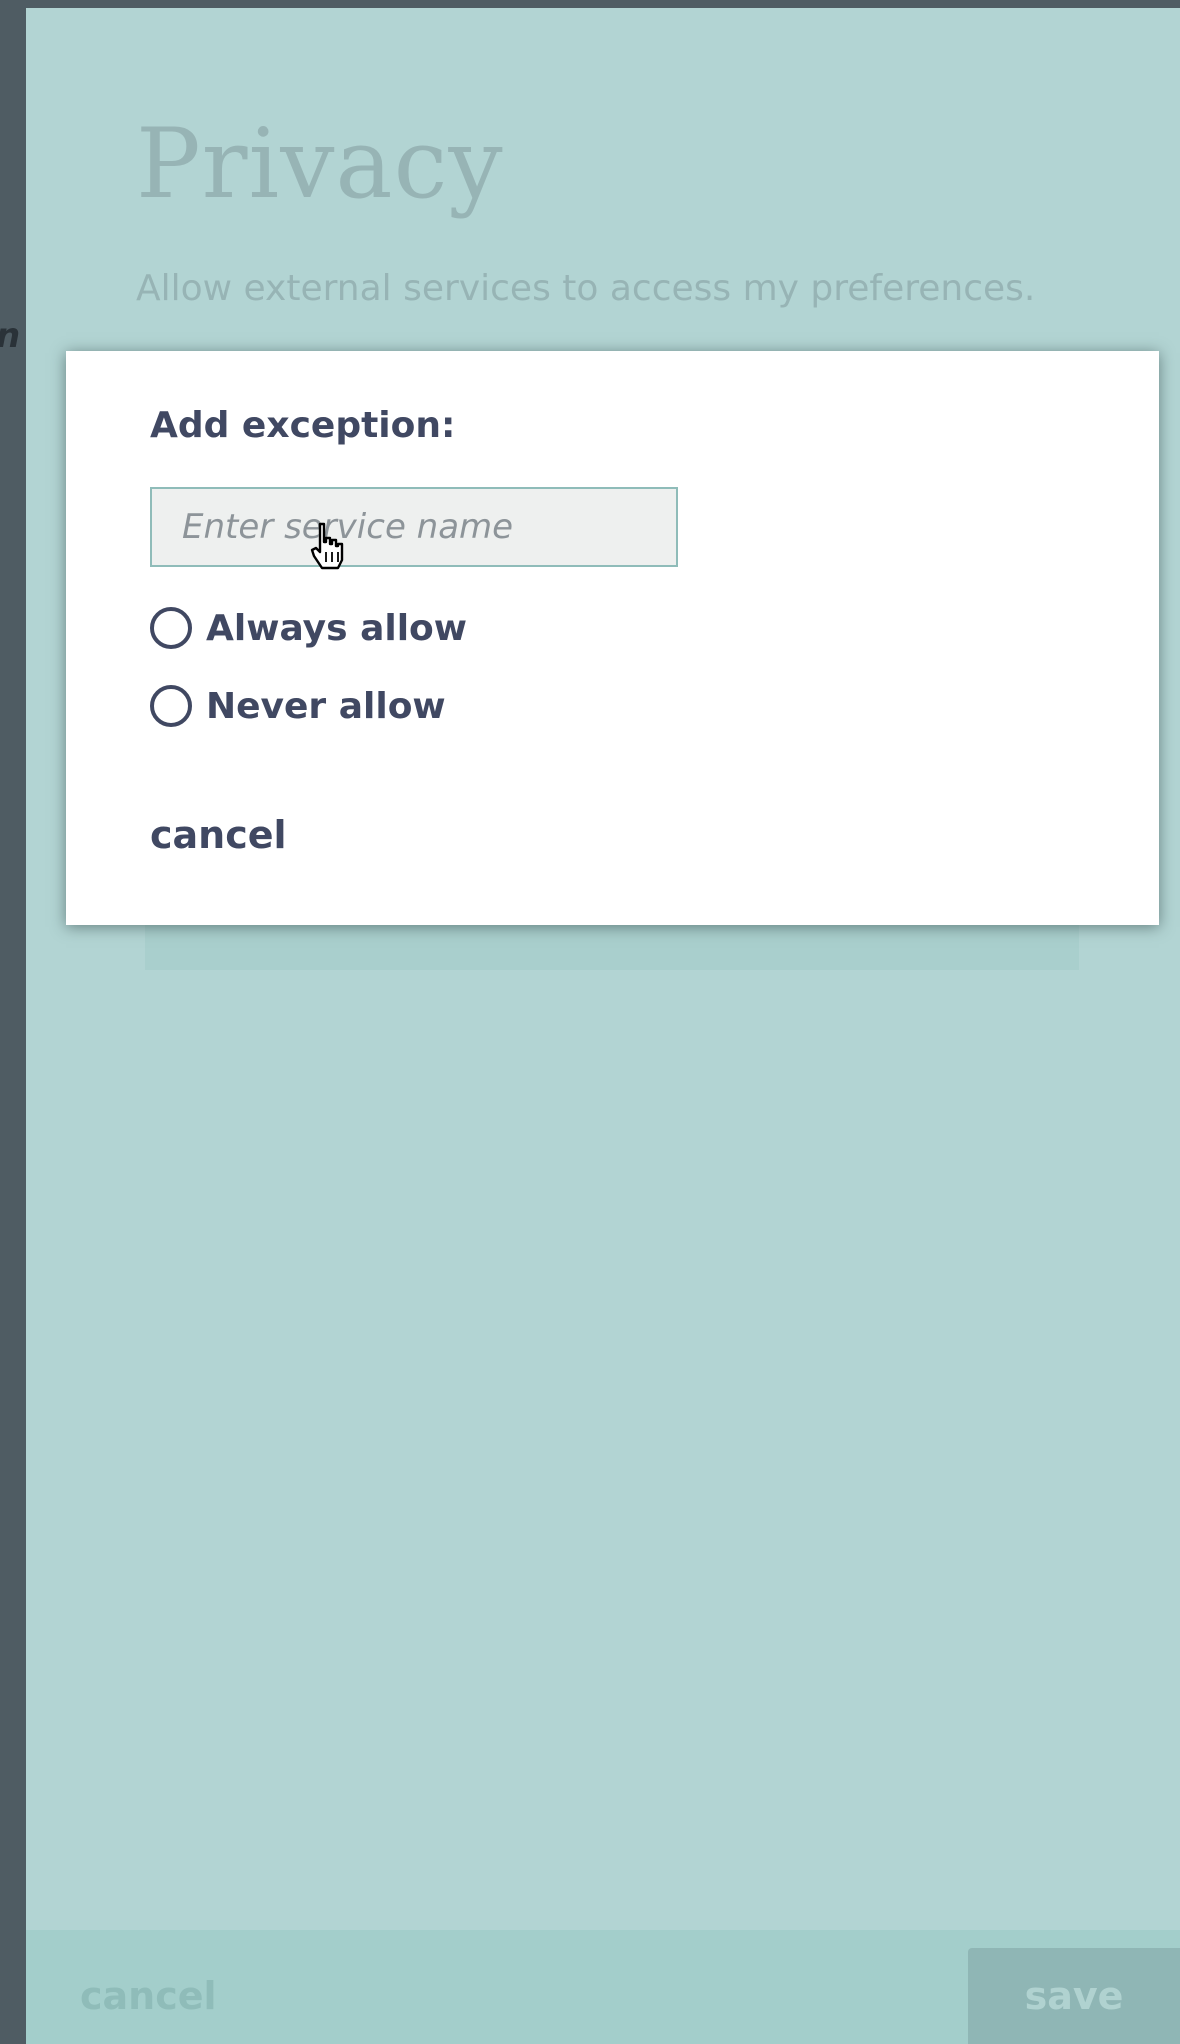 The height and width of the screenshot is (2044, 1180). I want to click on never-allow-radio, so click(171, 706).